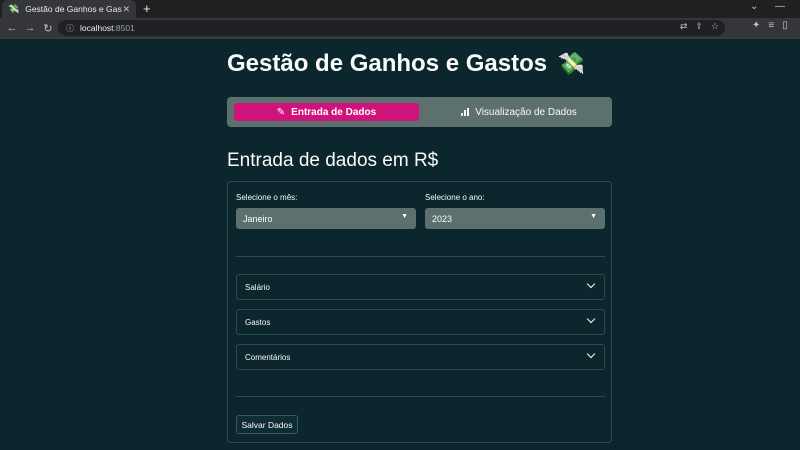 The width and height of the screenshot is (800, 450). Describe the element at coordinates (126, 9) in the screenshot. I see `tab-close-icon: ✕` at that location.